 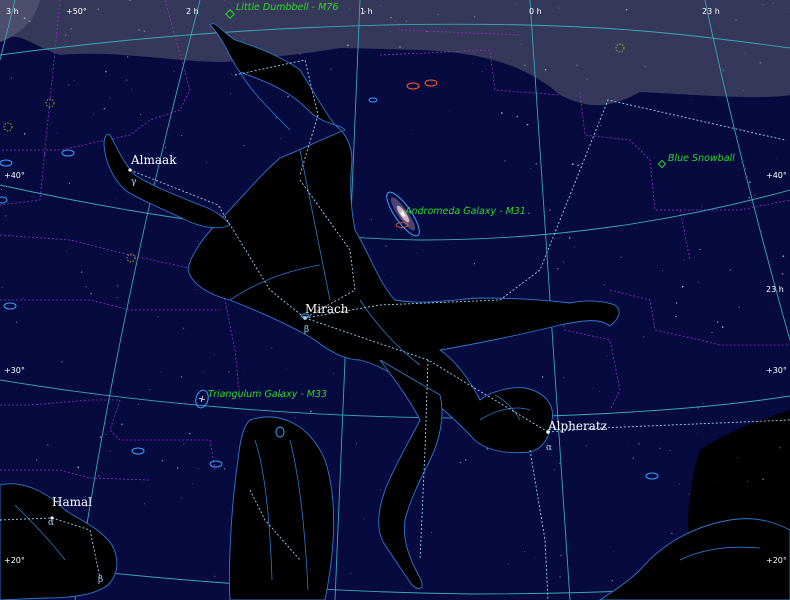 I want to click on ra-label-0h: 0 h, so click(x=535, y=11).